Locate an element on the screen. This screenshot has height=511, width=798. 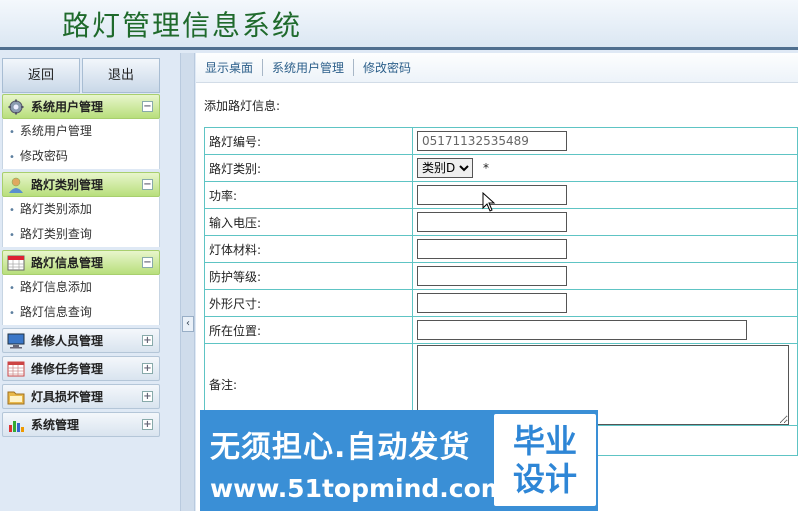
user-icon is located at coordinates (16, 185).